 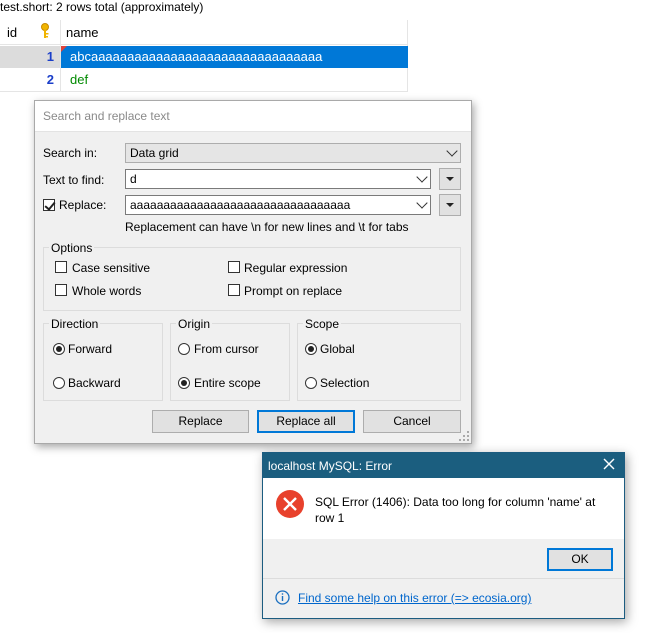 What do you see at coordinates (464, 436) in the screenshot?
I see `resize-grip-icon` at bounding box center [464, 436].